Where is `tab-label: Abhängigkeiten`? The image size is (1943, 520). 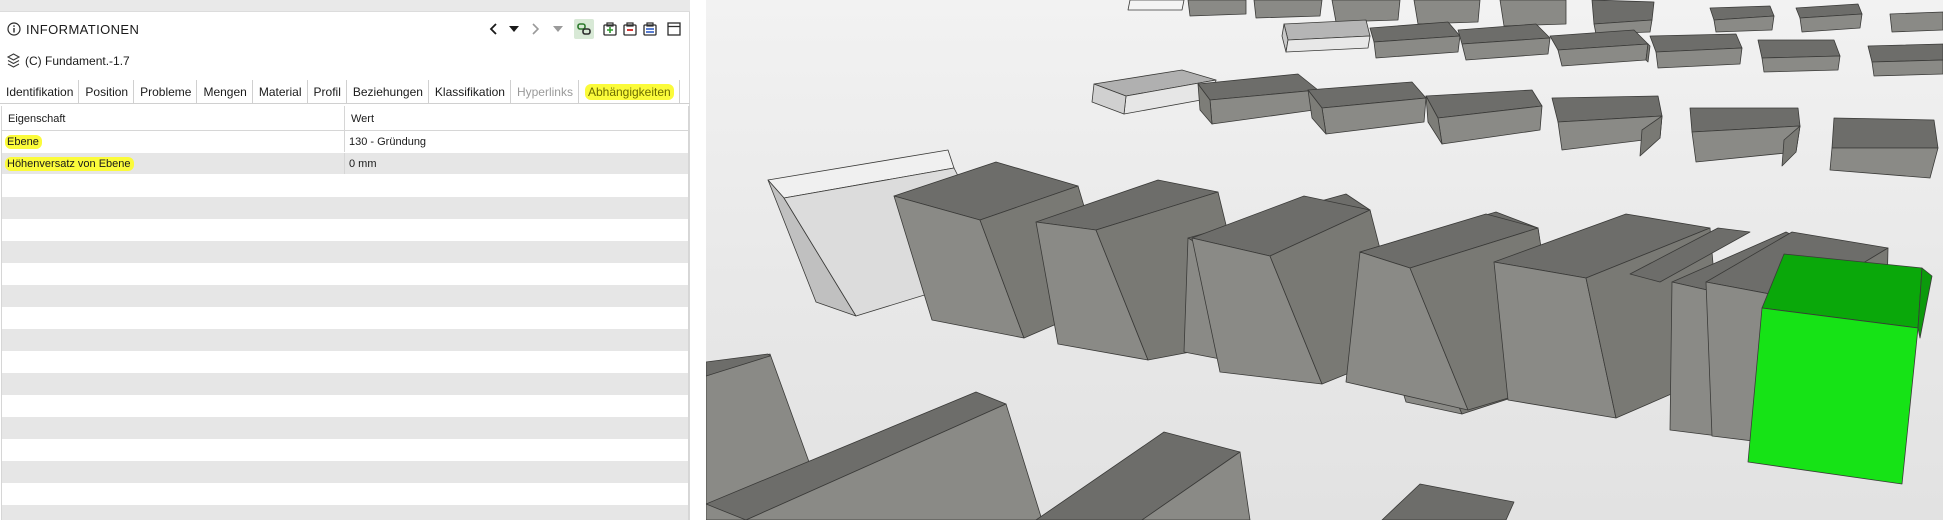 tab-label: Abhängigkeiten is located at coordinates (629, 92).